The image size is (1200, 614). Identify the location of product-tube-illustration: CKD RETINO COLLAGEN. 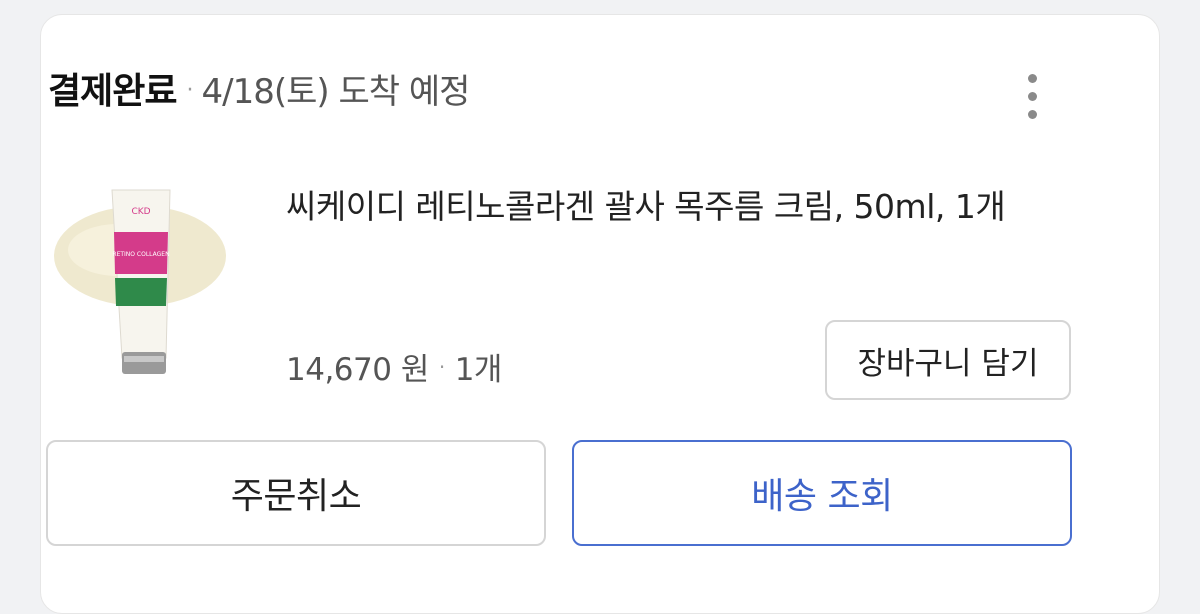
(140, 281).